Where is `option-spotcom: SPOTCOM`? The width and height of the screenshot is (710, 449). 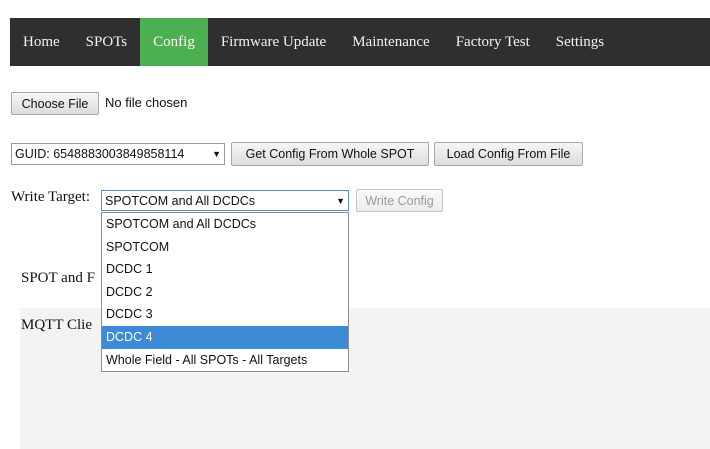 option-spotcom: SPOTCOM is located at coordinates (225, 247).